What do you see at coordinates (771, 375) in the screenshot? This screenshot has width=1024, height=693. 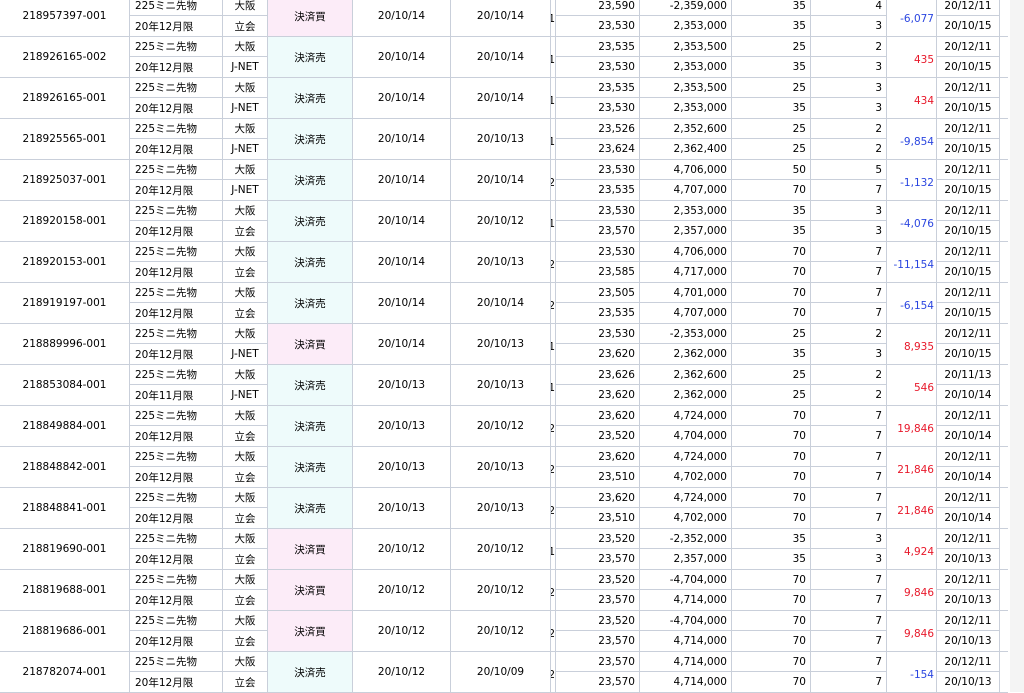 I see `settle-fee: 25` at bounding box center [771, 375].